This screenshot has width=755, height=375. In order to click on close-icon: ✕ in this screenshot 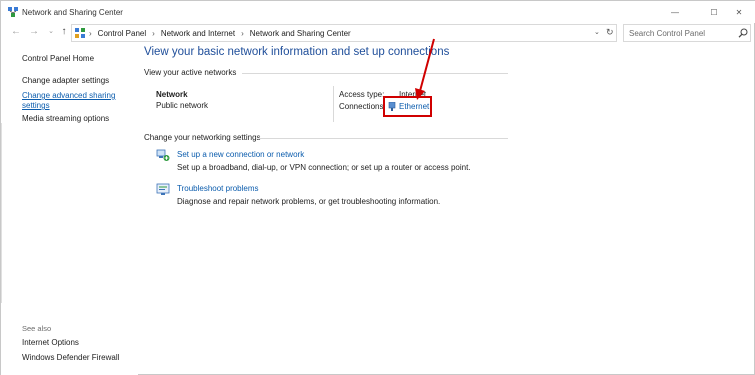, I will do `click(739, 12)`.